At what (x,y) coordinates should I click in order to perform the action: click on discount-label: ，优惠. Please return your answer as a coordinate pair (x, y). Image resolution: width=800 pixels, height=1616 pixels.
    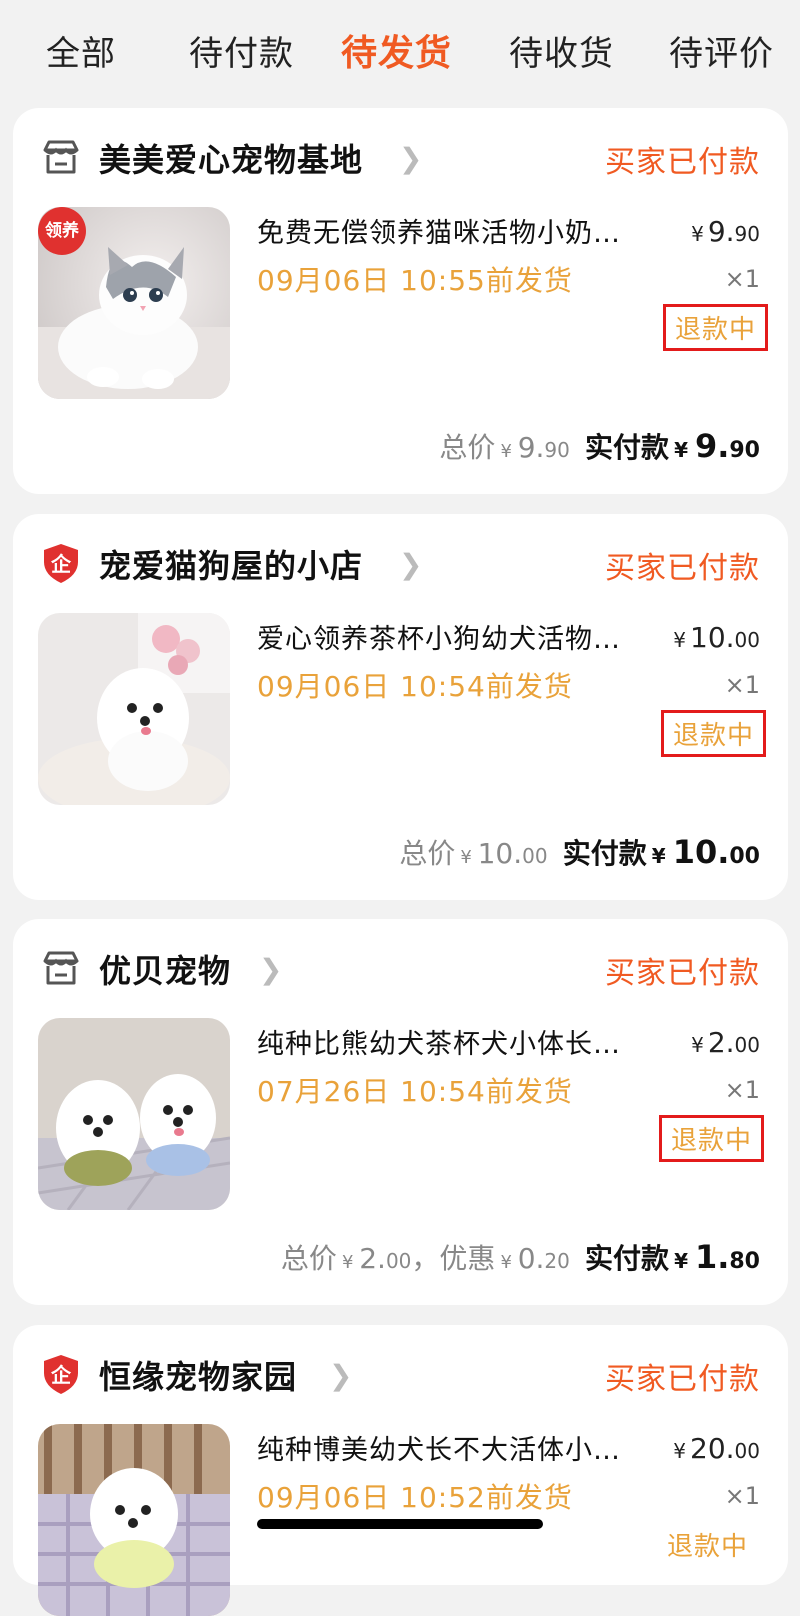
    Looking at the image, I should click on (453, 1258).